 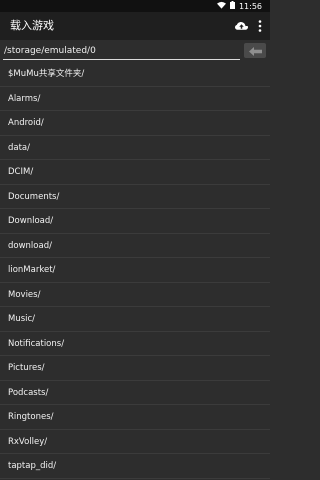 I want to click on arrow-left-icon, so click(x=255, y=50).